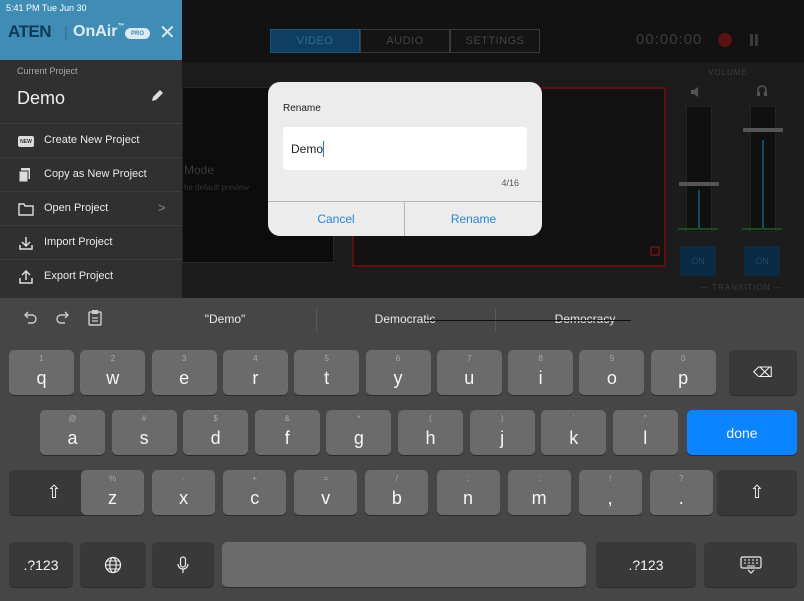 The height and width of the screenshot is (601, 804). Describe the element at coordinates (95, 320) in the screenshot. I see `paste-icon` at that location.